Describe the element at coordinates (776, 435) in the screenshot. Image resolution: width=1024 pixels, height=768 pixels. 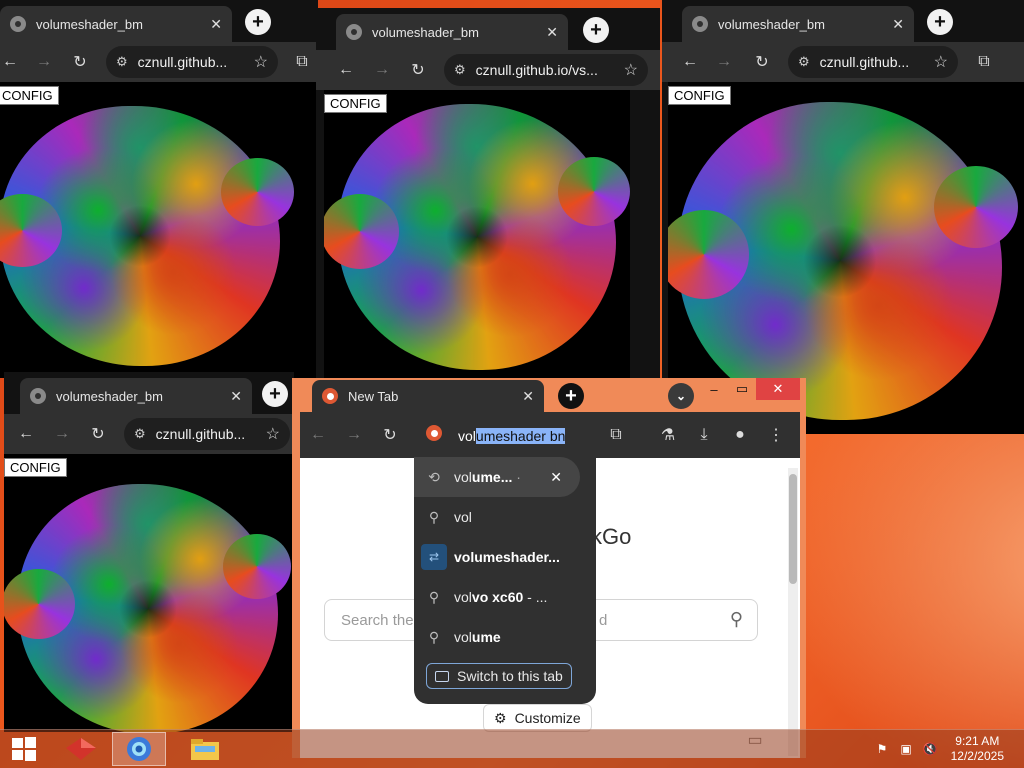
I see `menu-icon: ⋮` at that location.